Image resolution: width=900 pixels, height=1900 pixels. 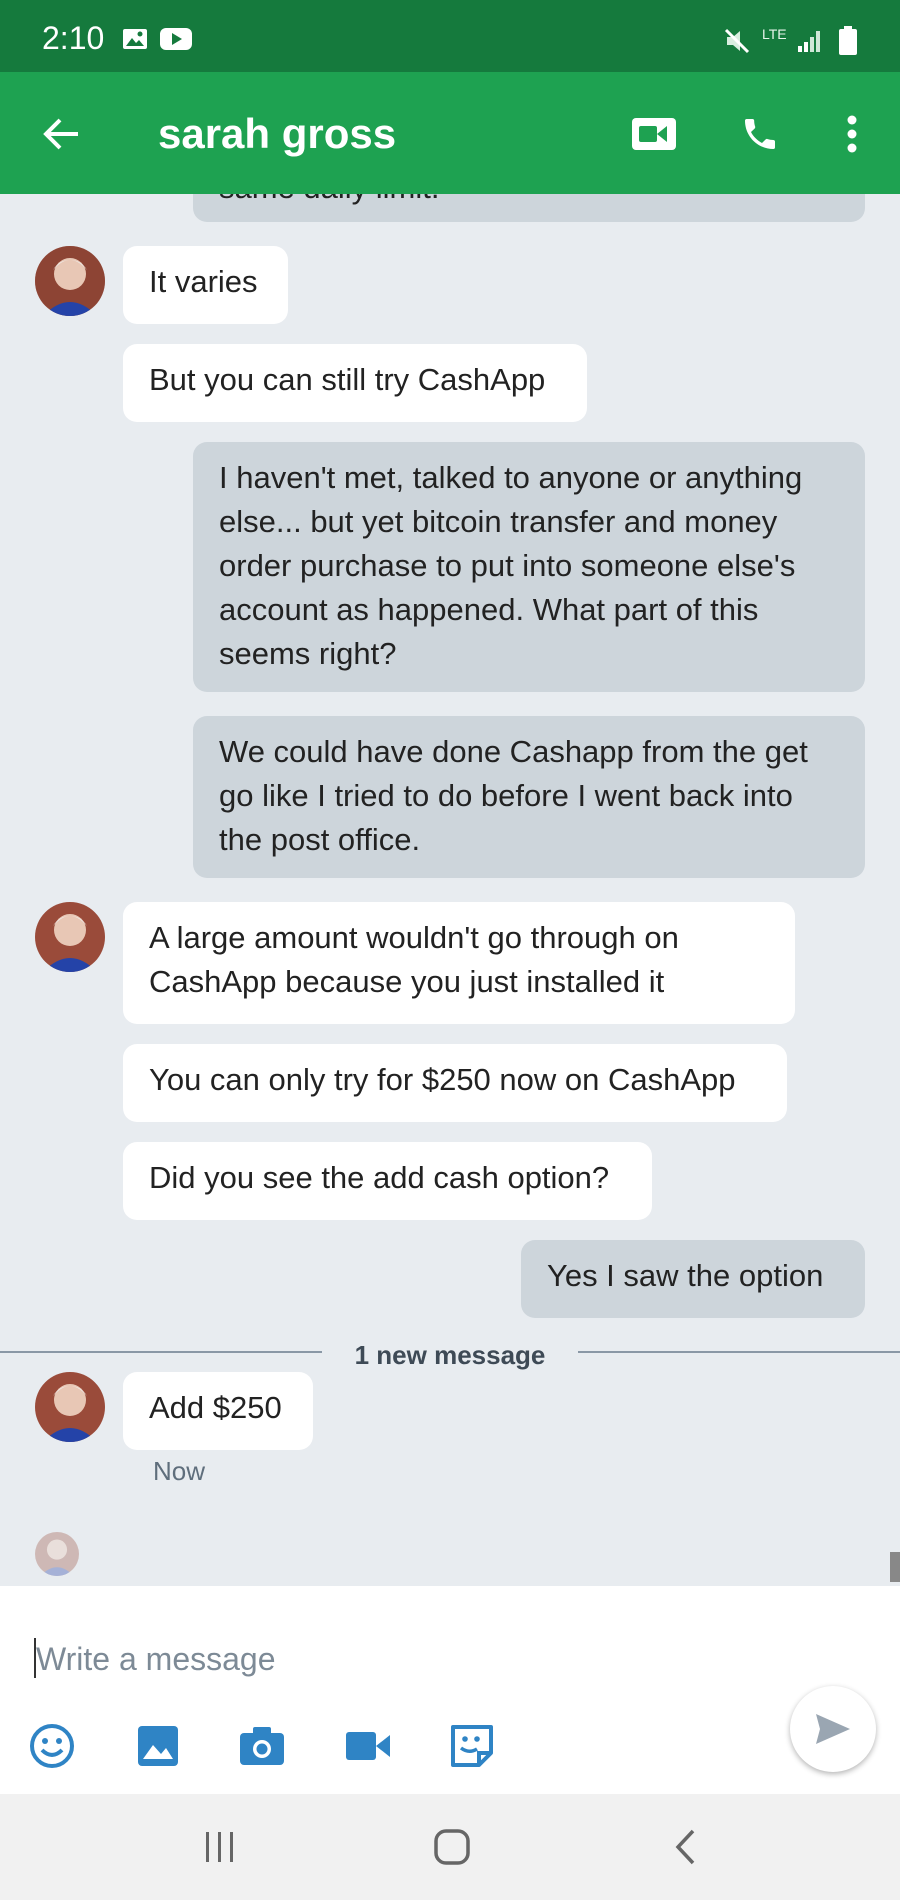 What do you see at coordinates (355, 383) in the screenshot?
I see `incoming-message: But you can still try CashApp` at bounding box center [355, 383].